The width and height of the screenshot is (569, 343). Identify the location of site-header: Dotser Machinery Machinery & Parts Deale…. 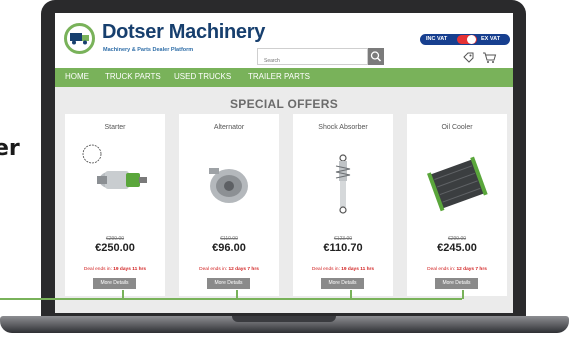
(284, 41).